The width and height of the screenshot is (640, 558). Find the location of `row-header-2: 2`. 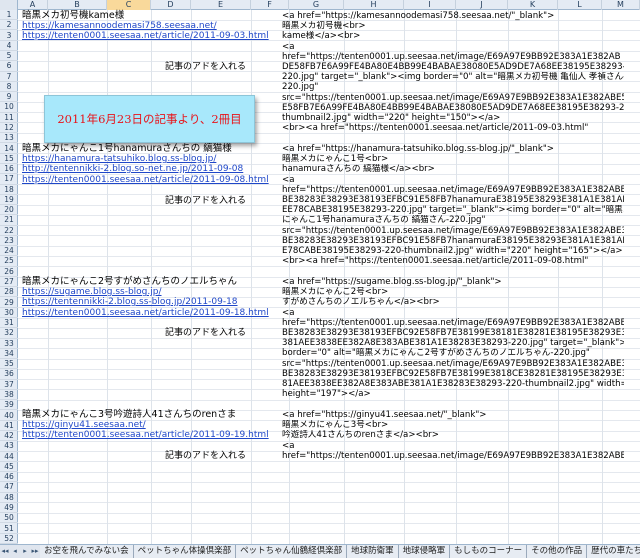

row-header-2: 2 is located at coordinates (9, 25).